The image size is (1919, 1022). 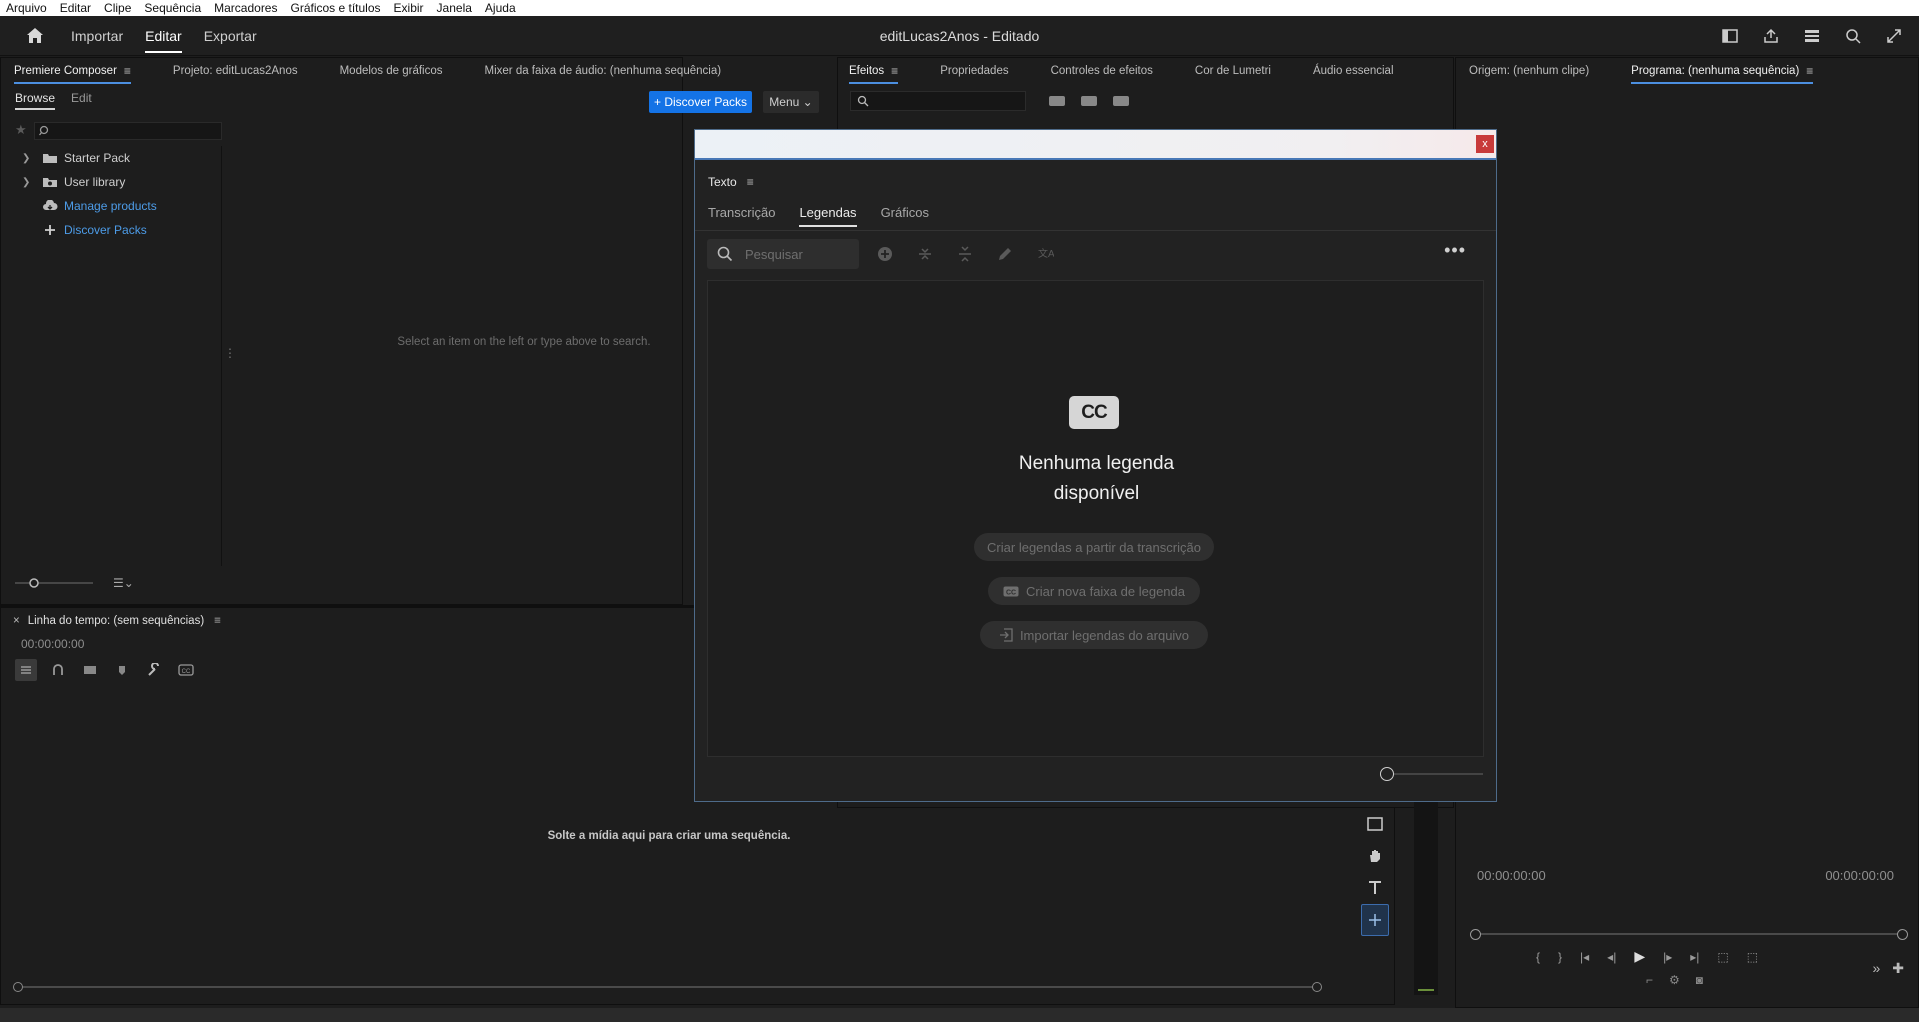 I want to click on tree-item-starter-pack: ❯ Starter Pack, so click(x=117, y=158).